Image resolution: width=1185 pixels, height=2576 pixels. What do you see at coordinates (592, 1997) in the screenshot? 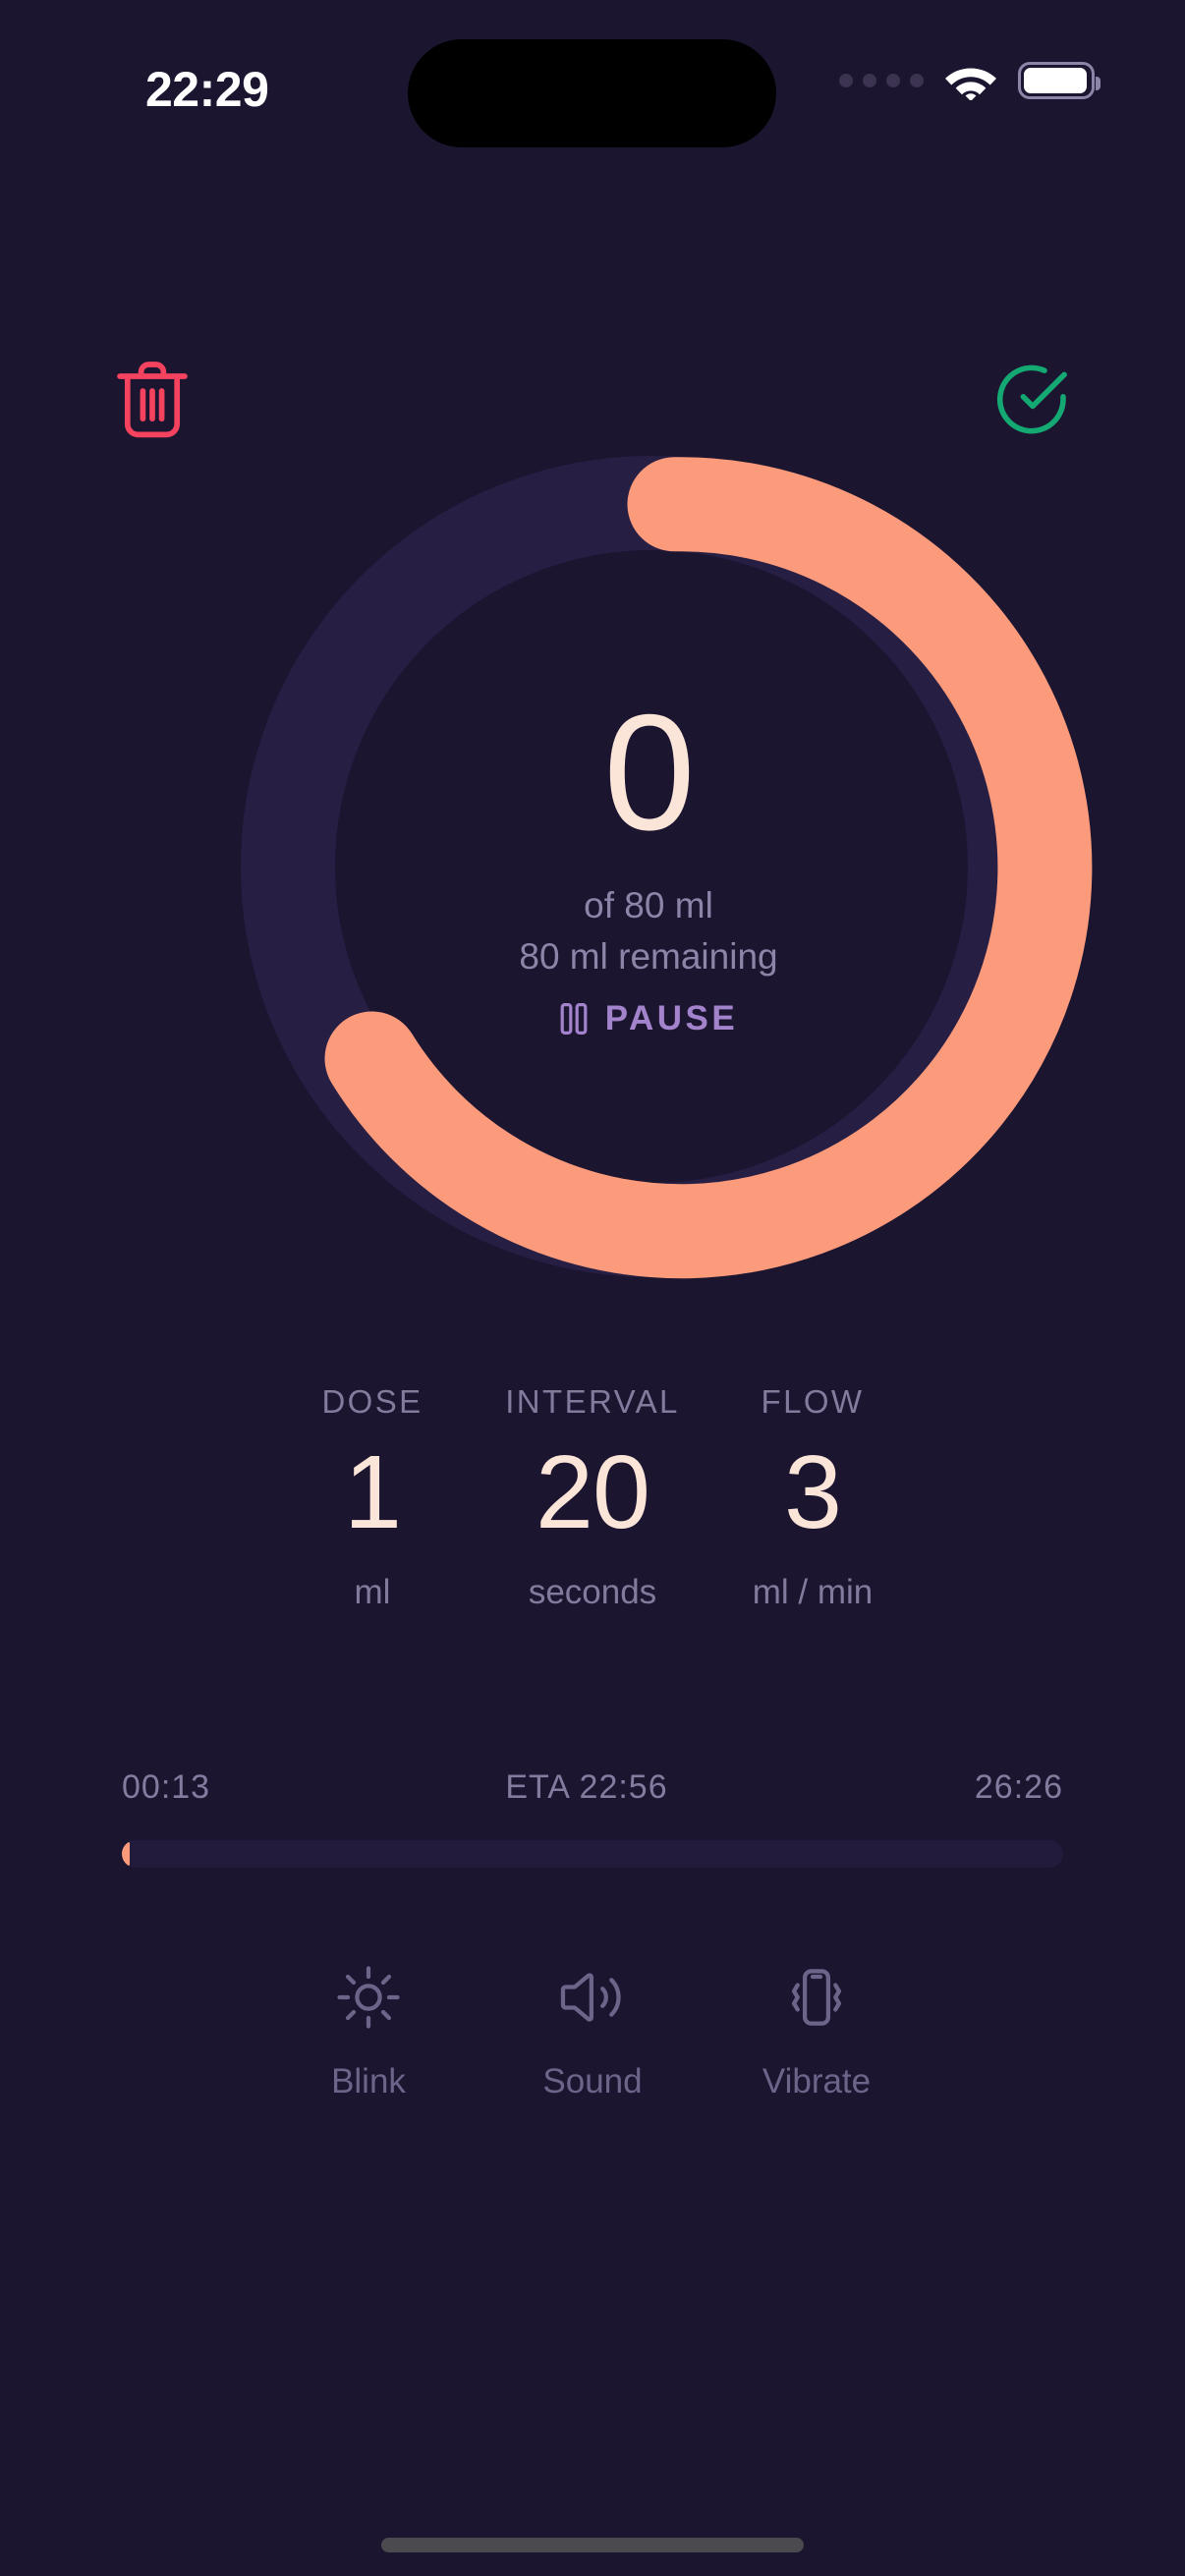
I see `speaker-sound-icon` at bounding box center [592, 1997].